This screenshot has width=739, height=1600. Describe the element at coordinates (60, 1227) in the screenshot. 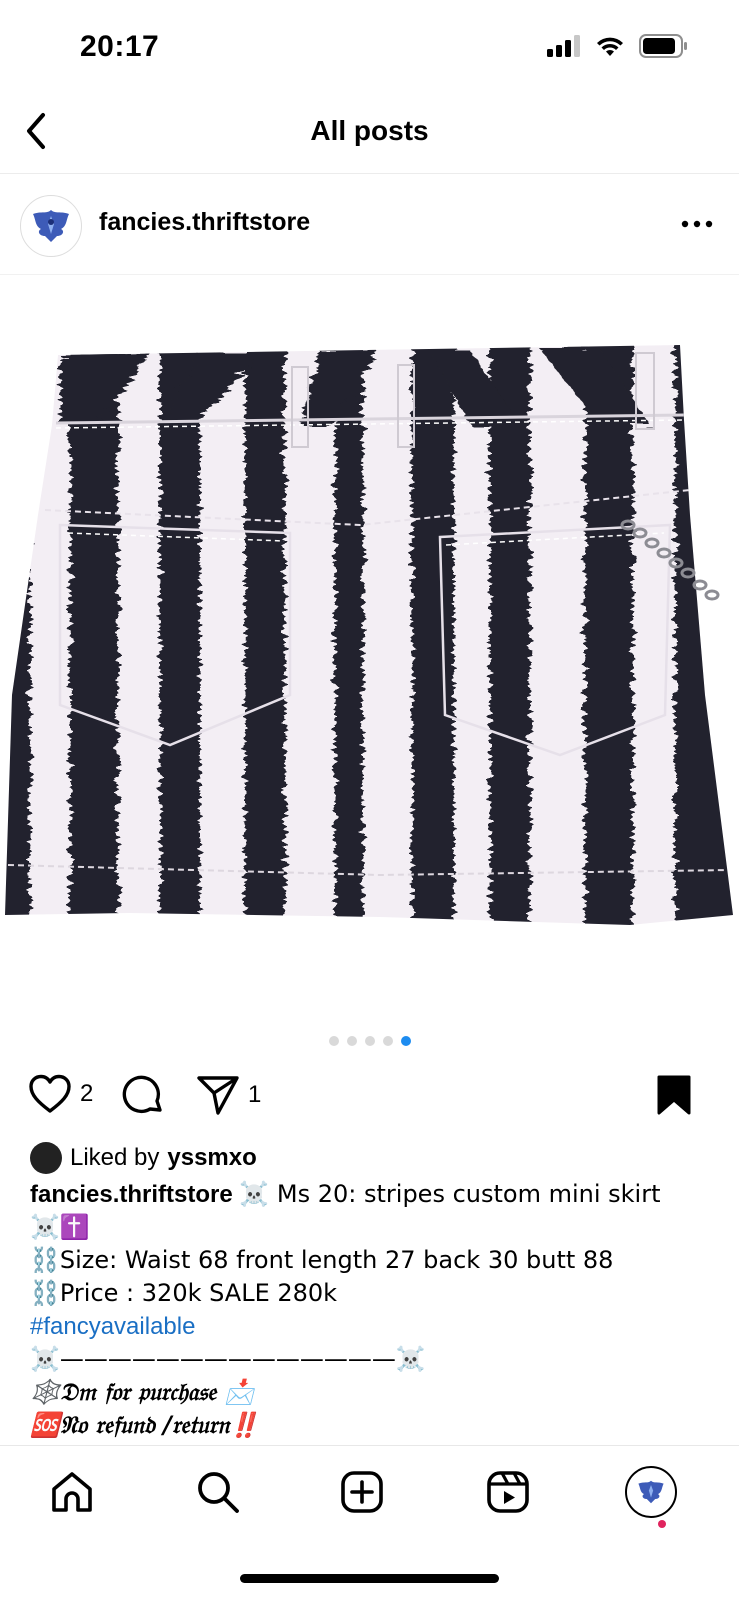

I see `caption-line: ☠️✝️` at that location.